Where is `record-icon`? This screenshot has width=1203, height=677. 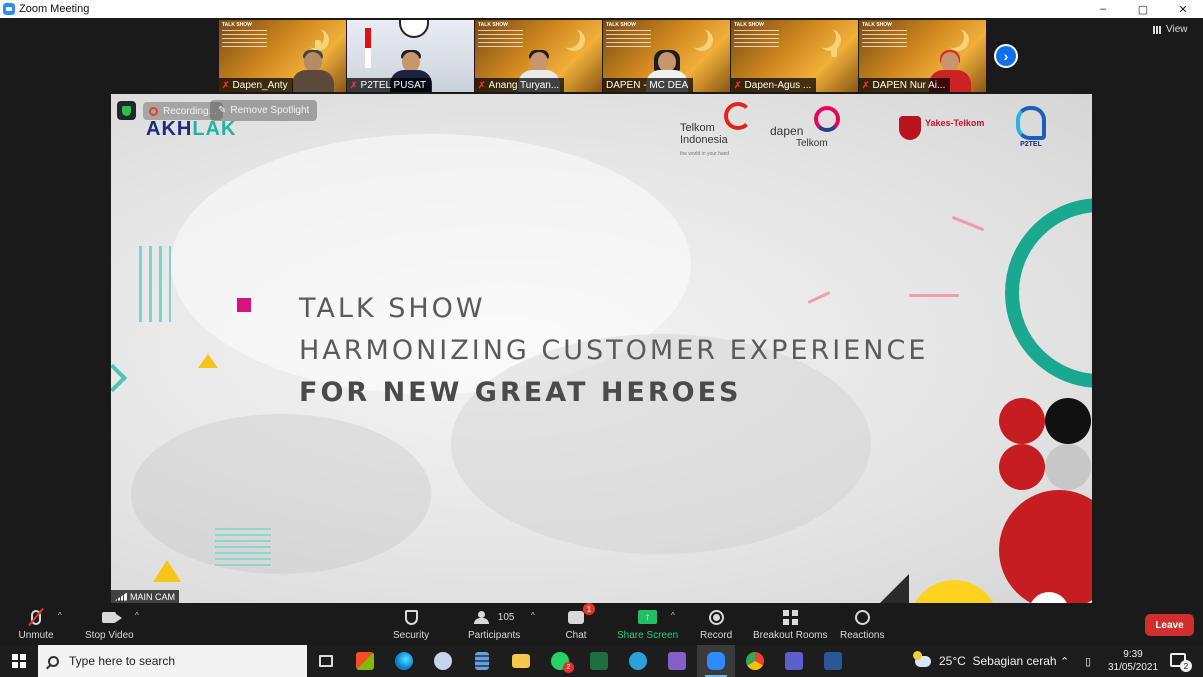
record-icon is located at coordinates (716, 617).